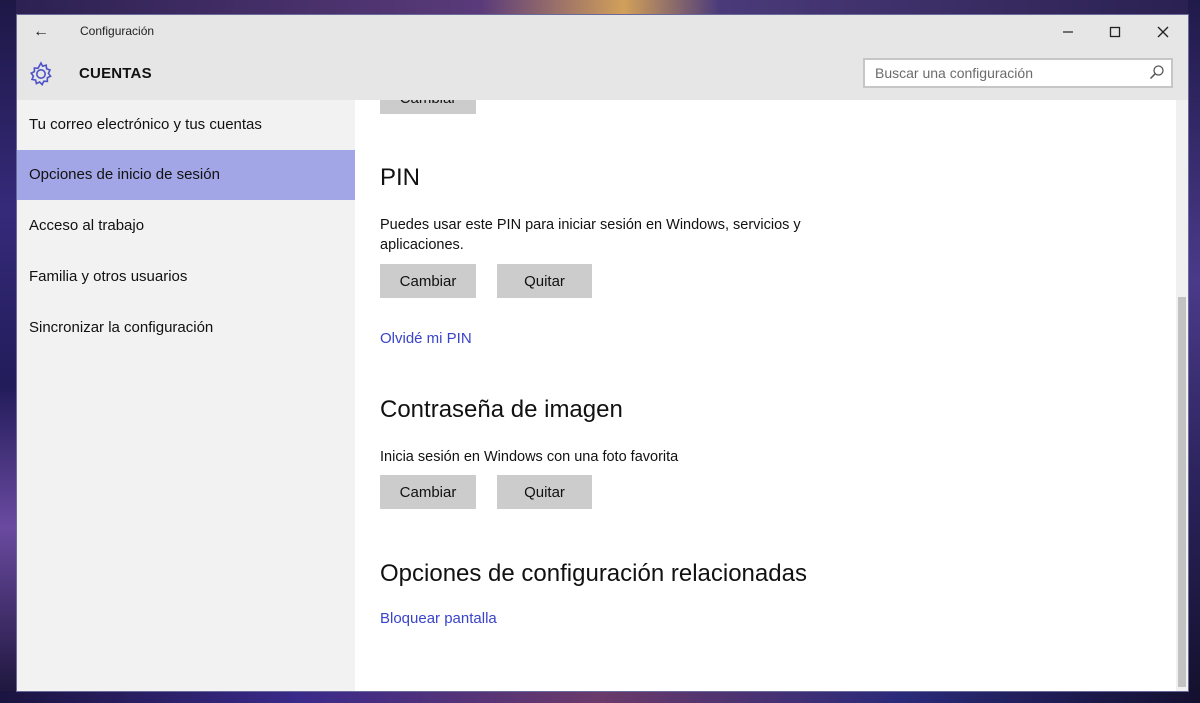 This screenshot has height=703, width=1200. I want to click on close-button, so click(1163, 31).